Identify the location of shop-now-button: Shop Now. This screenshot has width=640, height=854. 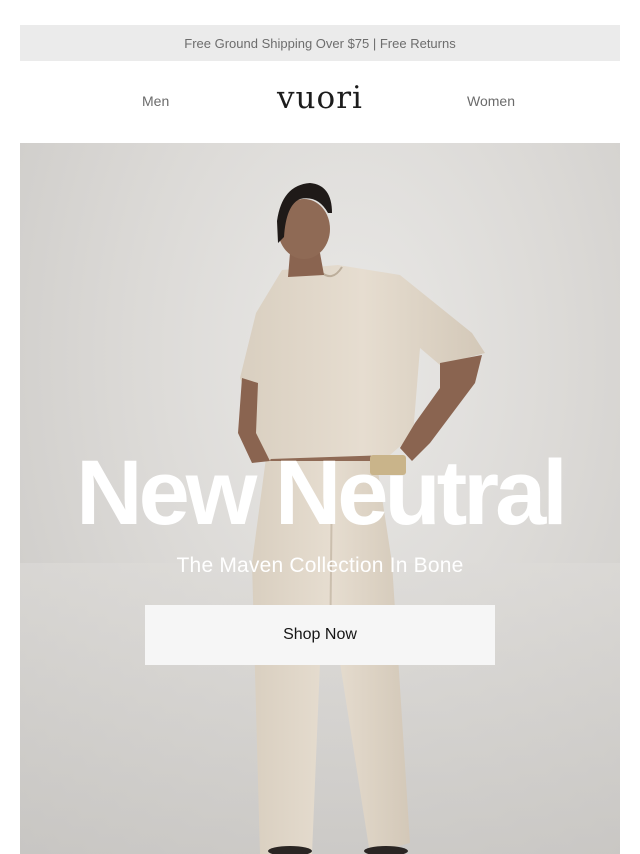
(320, 635).